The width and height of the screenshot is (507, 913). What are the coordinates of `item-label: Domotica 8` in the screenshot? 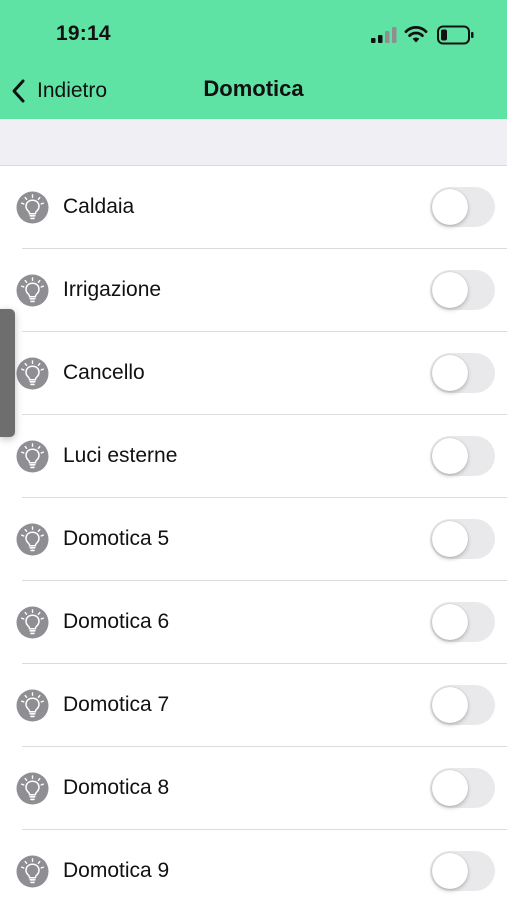 It's located at (116, 787).